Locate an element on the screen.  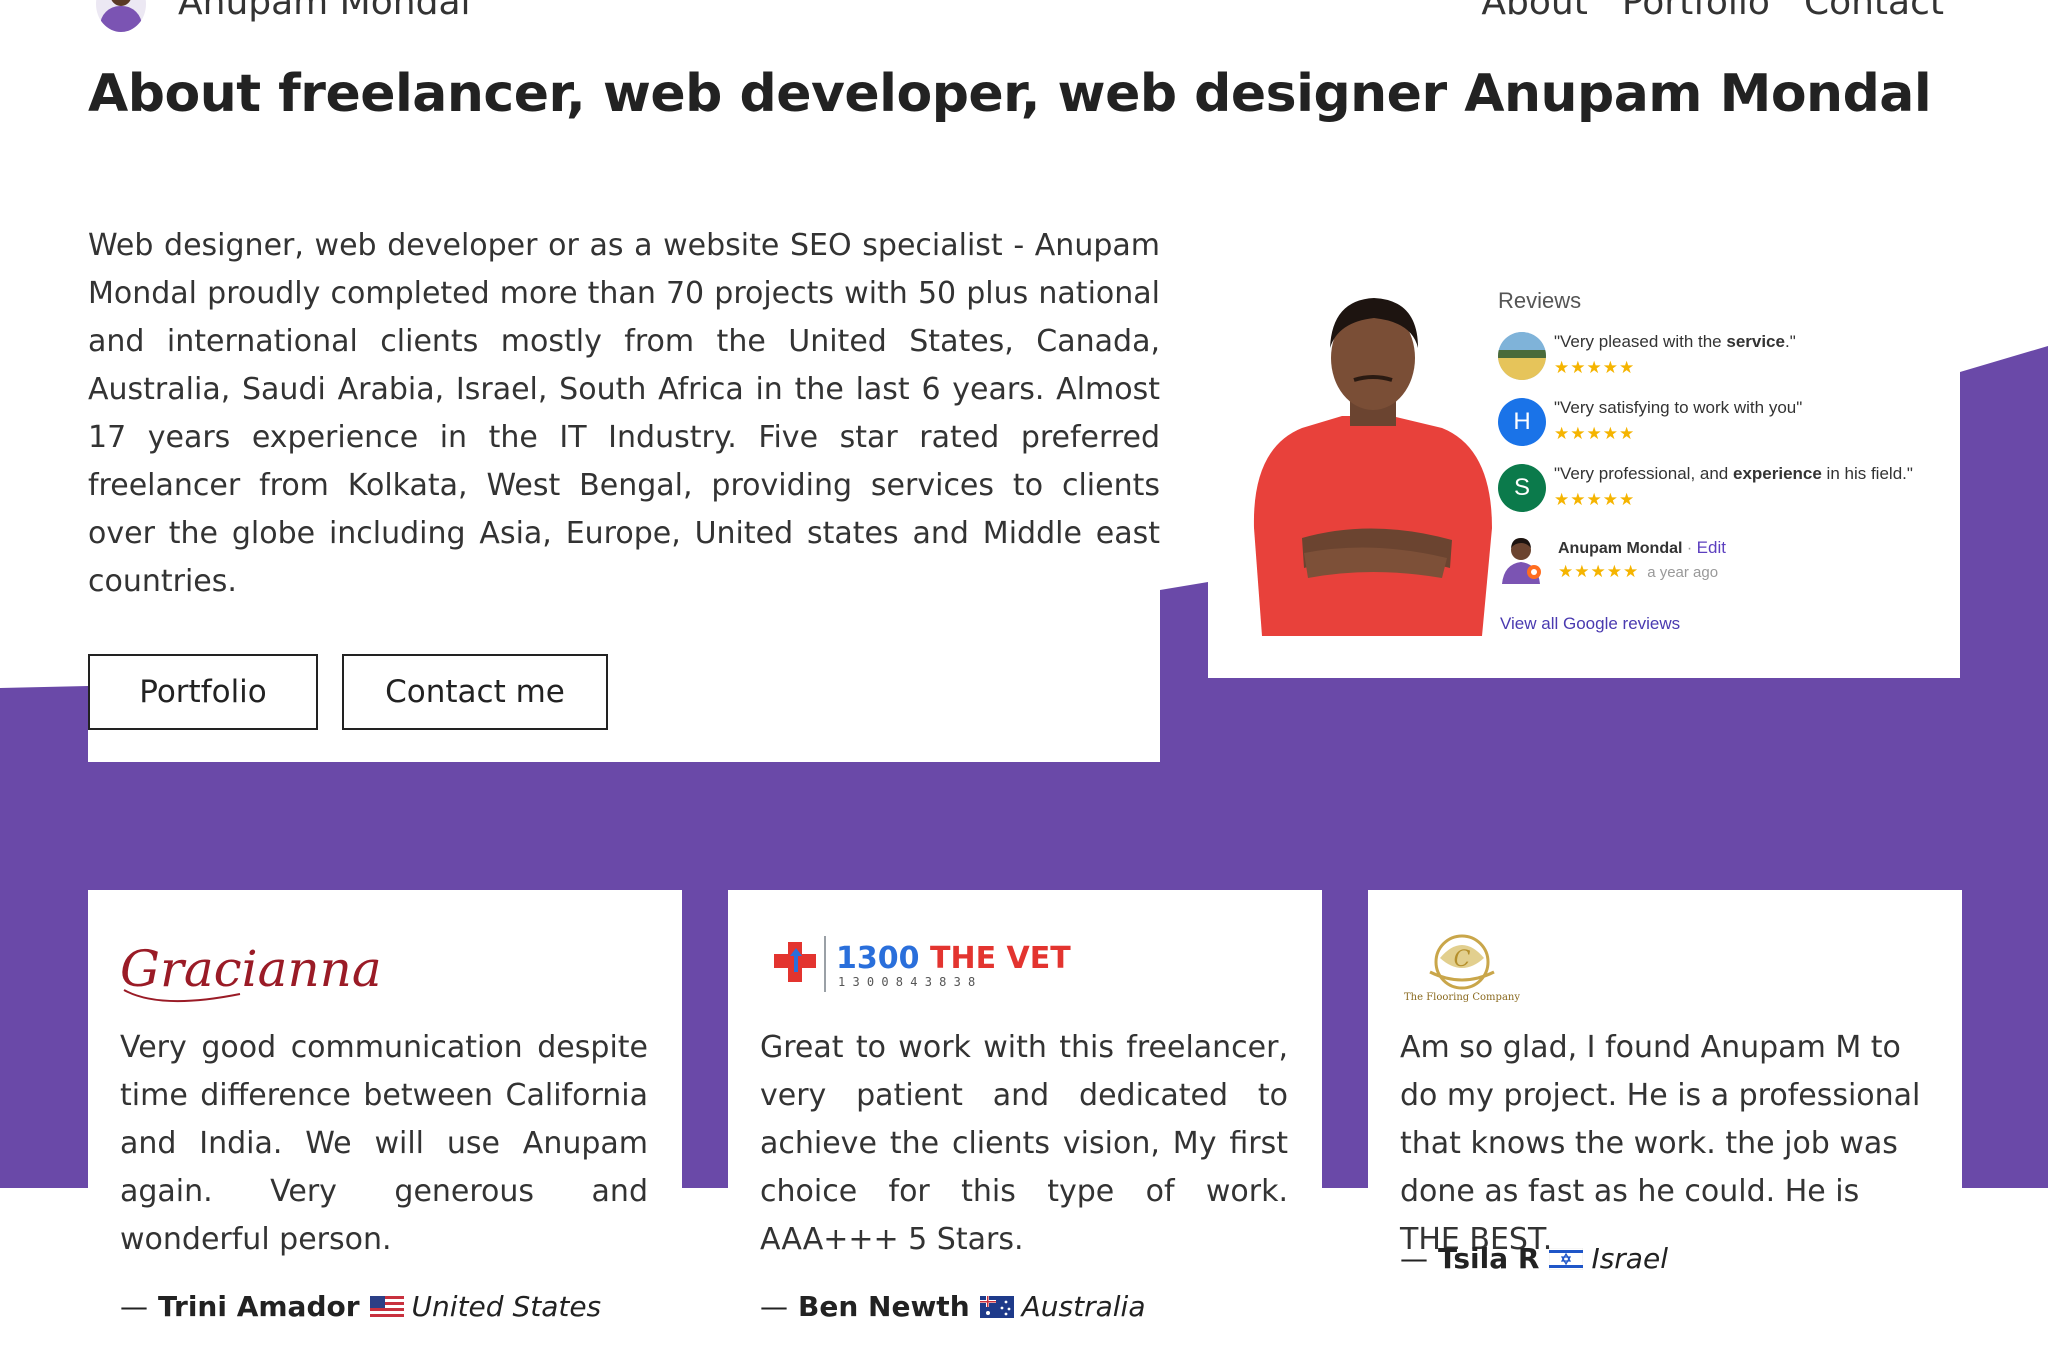
owner-avatar is located at coordinates (1521, 561).